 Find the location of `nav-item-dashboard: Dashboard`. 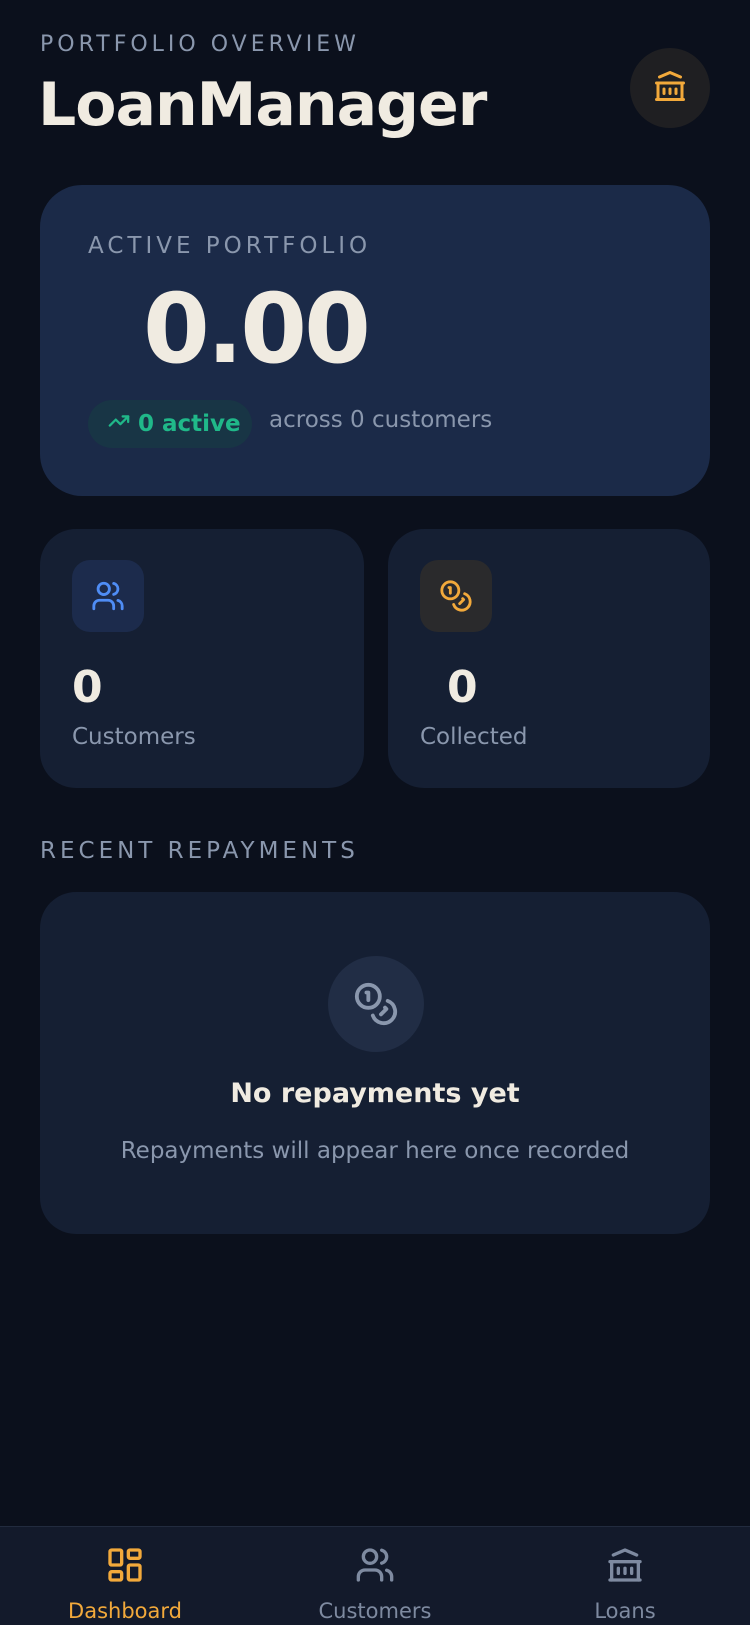

nav-item-dashboard: Dashboard is located at coordinates (125, 1576).